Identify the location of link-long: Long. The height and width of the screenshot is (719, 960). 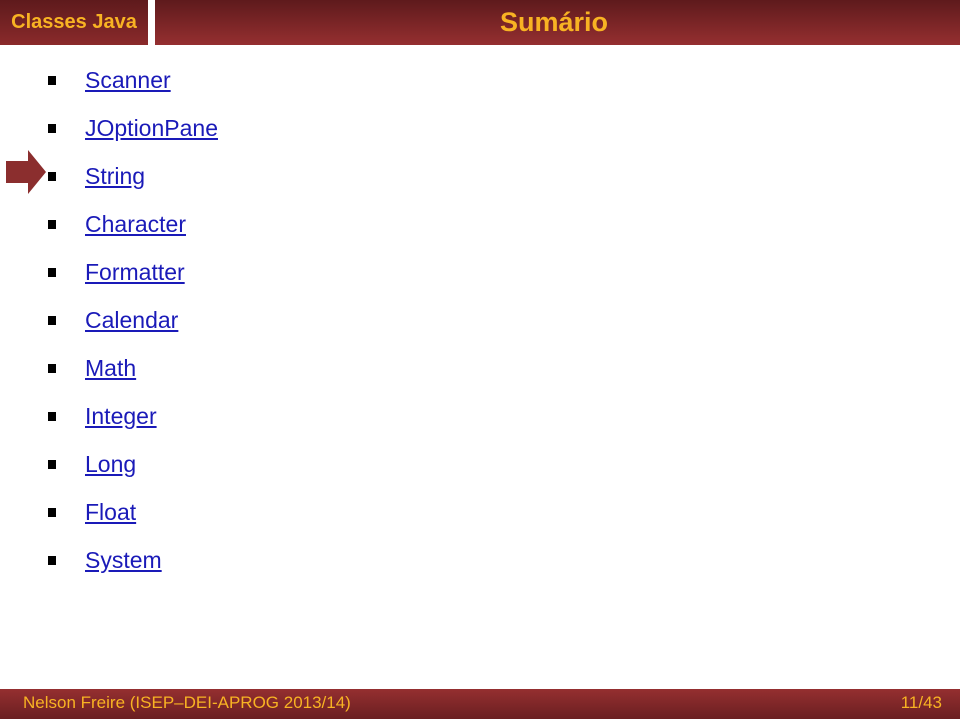
(110, 464).